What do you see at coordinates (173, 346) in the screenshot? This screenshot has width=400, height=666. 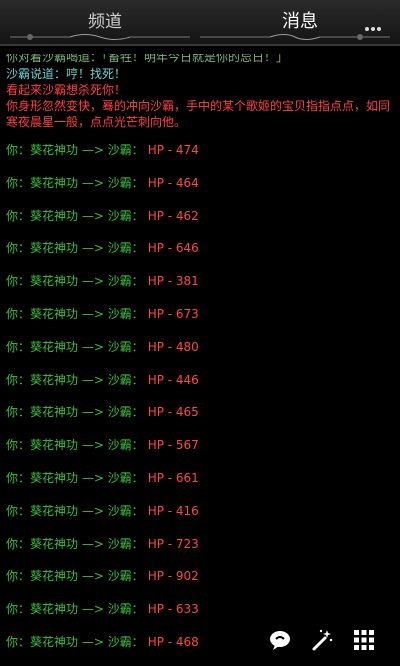 I see `hp-damage-text: HP - 480` at bounding box center [173, 346].